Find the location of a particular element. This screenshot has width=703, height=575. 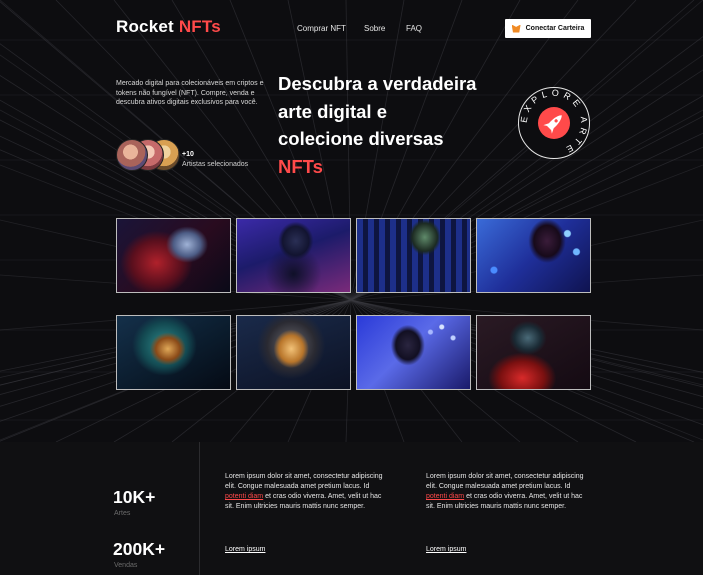

nft-artwork-astronaut-teal-helmet is located at coordinates (173, 352).